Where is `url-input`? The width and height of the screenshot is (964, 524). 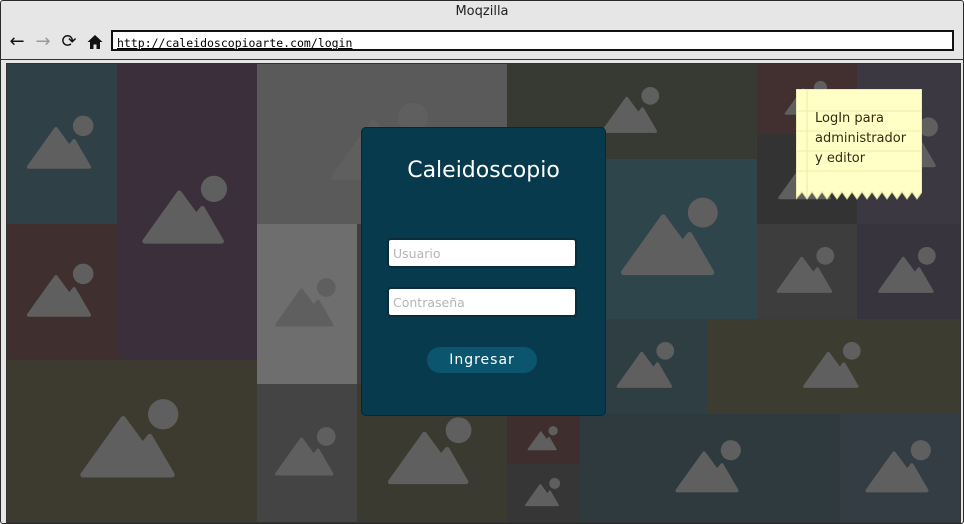 url-input is located at coordinates (532, 43).